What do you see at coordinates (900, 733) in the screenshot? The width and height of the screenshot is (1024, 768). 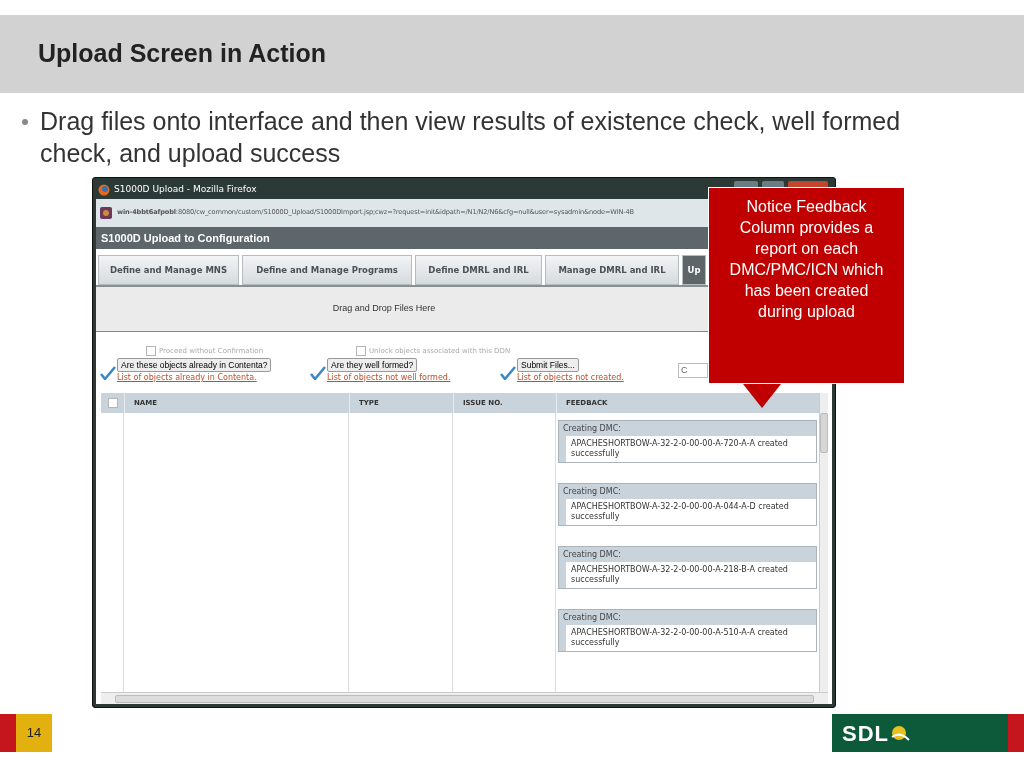 I see `globe-icon` at bounding box center [900, 733].